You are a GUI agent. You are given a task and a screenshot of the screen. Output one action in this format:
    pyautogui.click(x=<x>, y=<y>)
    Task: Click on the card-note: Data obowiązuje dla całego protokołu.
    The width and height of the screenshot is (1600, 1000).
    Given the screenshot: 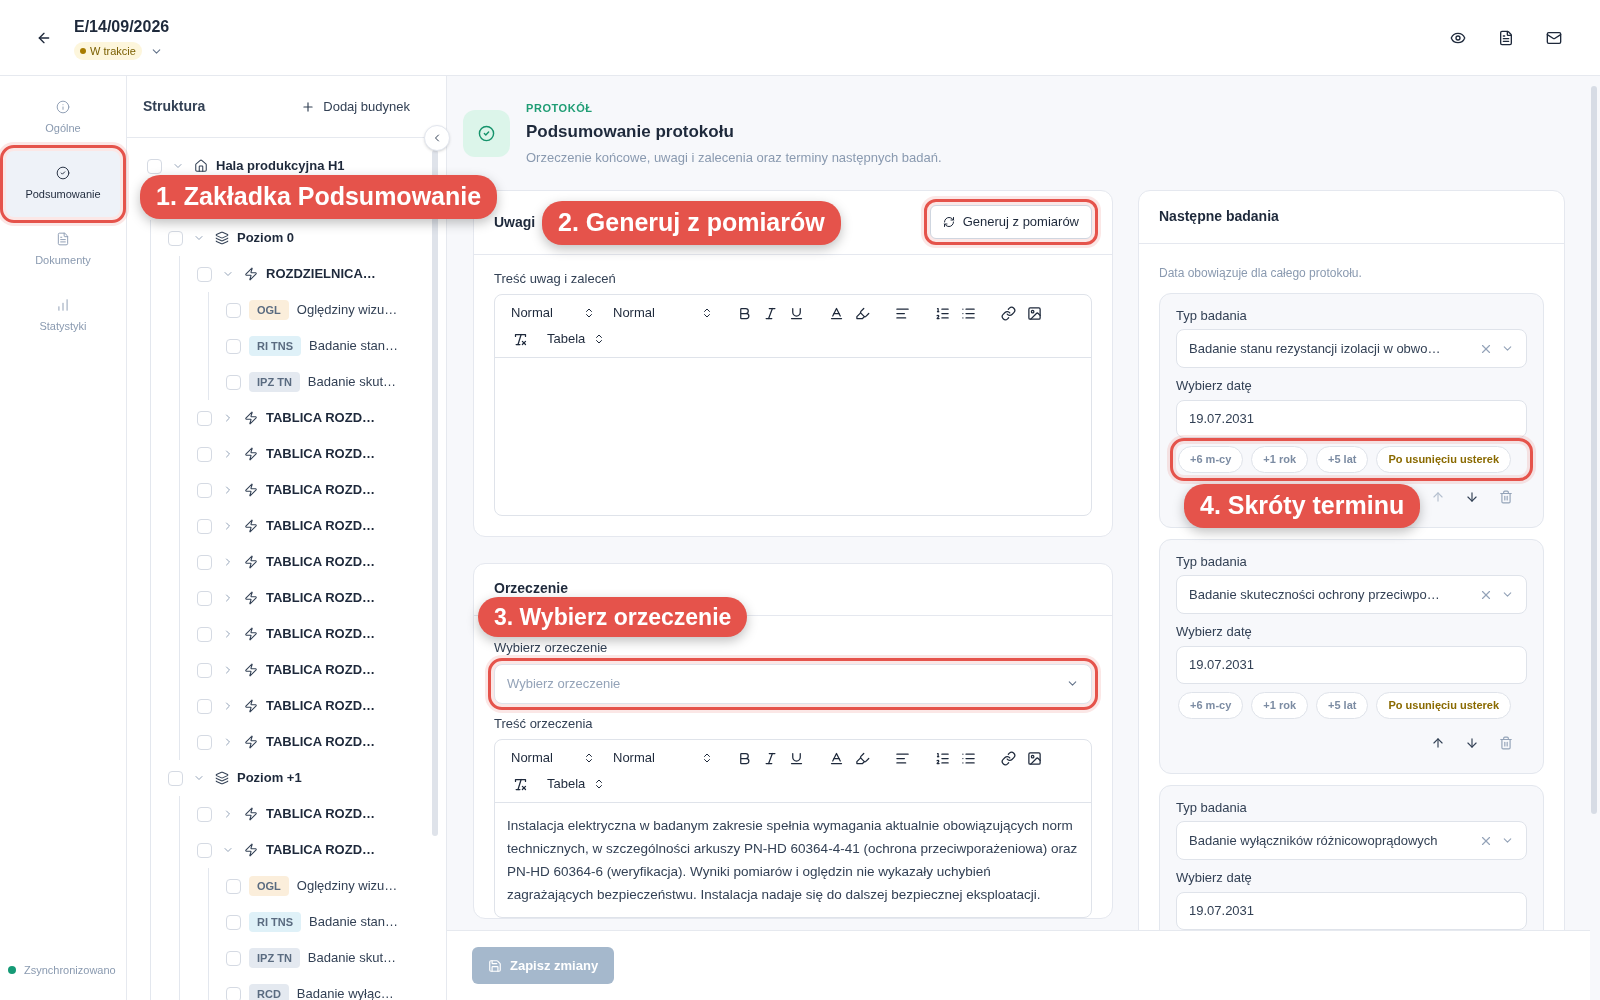 What is the action you would take?
    pyautogui.click(x=1261, y=273)
    